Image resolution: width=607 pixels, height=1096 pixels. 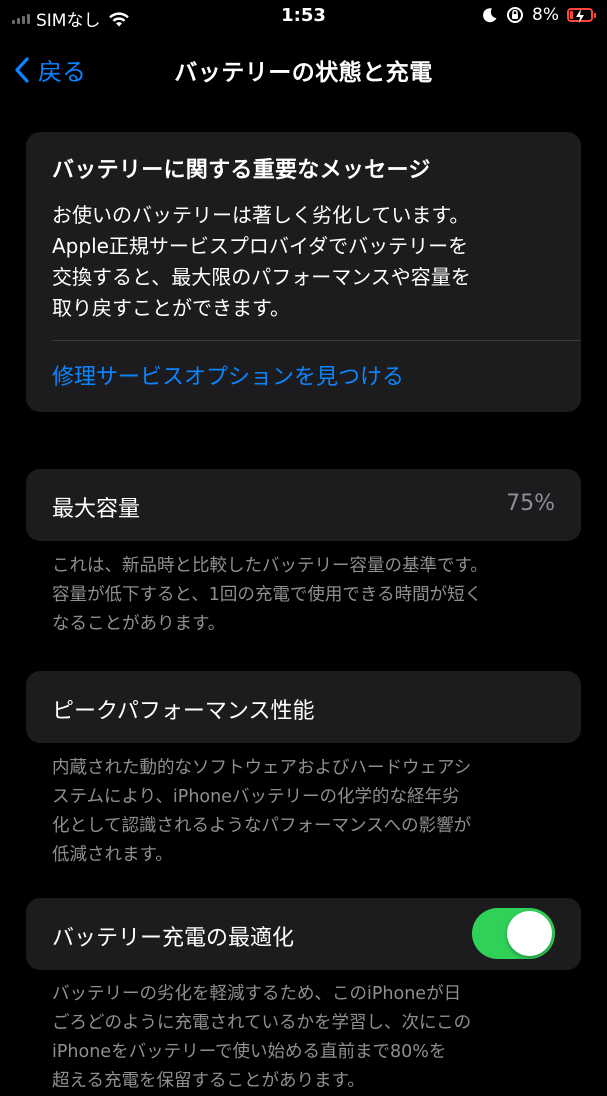 I want to click on message-title: バッテリーに関する重要なメッセージ, so click(x=241, y=170).